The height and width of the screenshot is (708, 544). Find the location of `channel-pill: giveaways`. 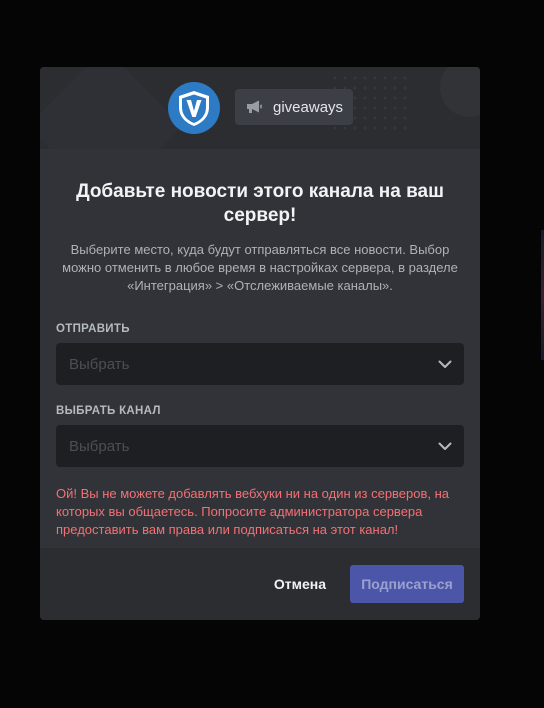

channel-pill: giveaways is located at coordinates (294, 107).